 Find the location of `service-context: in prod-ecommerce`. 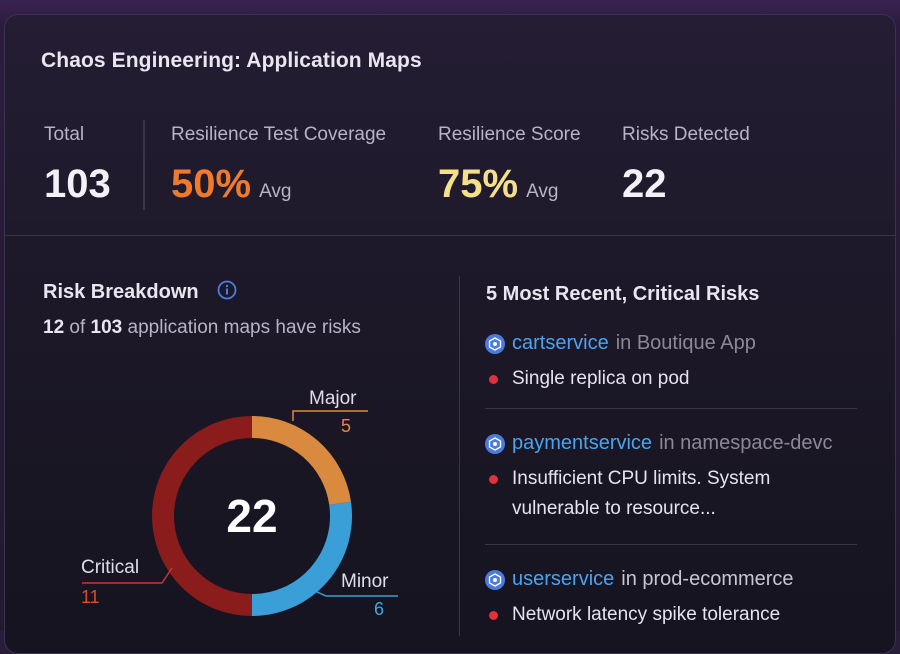

service-context: in prod-ecommerce is located at coordinates (707, 579).